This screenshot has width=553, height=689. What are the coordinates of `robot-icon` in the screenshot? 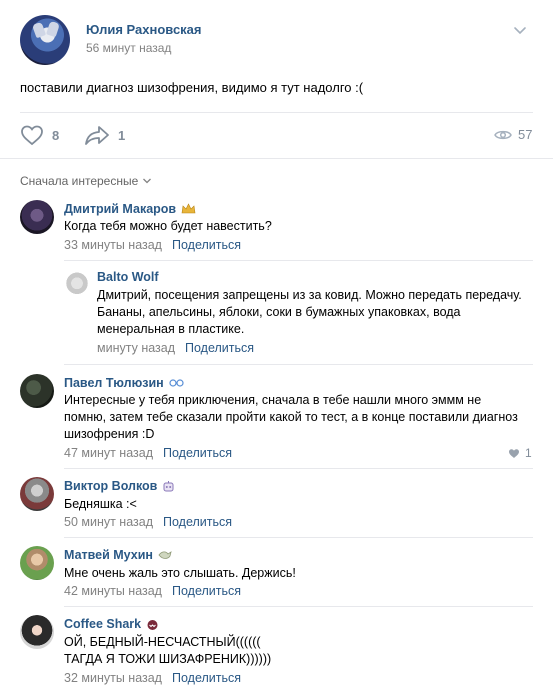 It's located at (168, 485).